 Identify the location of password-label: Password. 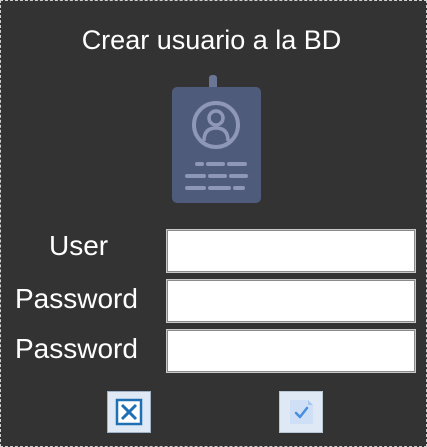
(76, 298).